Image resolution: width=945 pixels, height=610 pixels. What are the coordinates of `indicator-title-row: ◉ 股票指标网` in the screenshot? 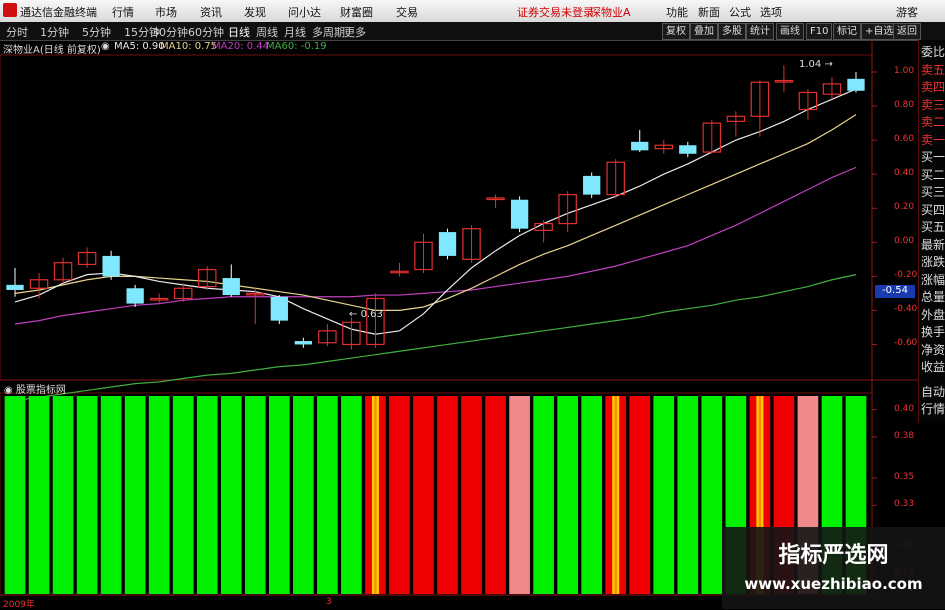 It's located at (35, 388).